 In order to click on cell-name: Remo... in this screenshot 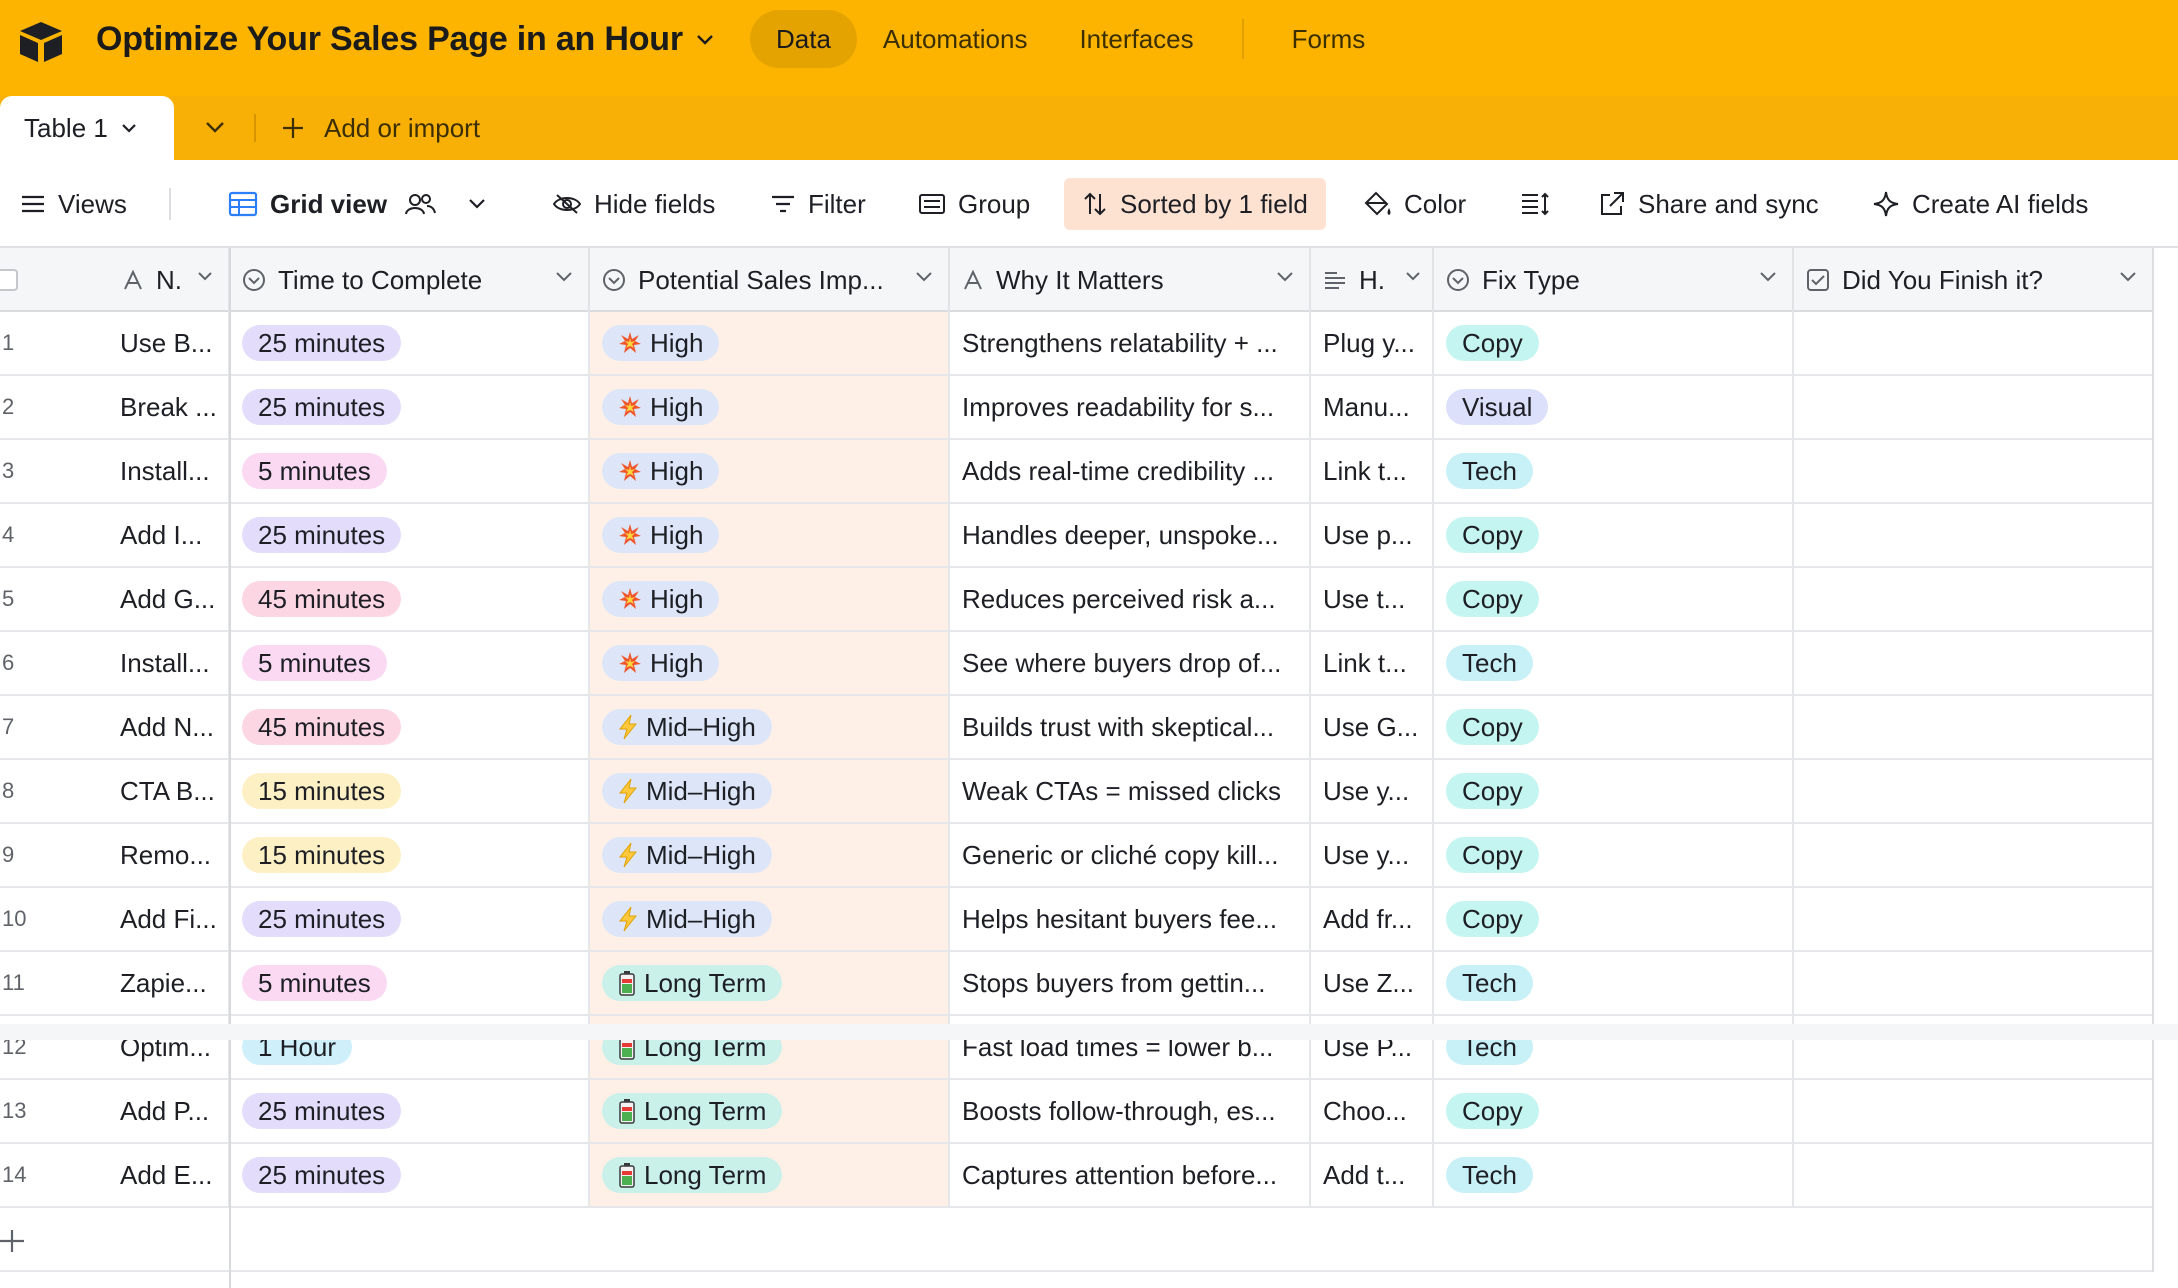, I will do `click(170, 855)`.